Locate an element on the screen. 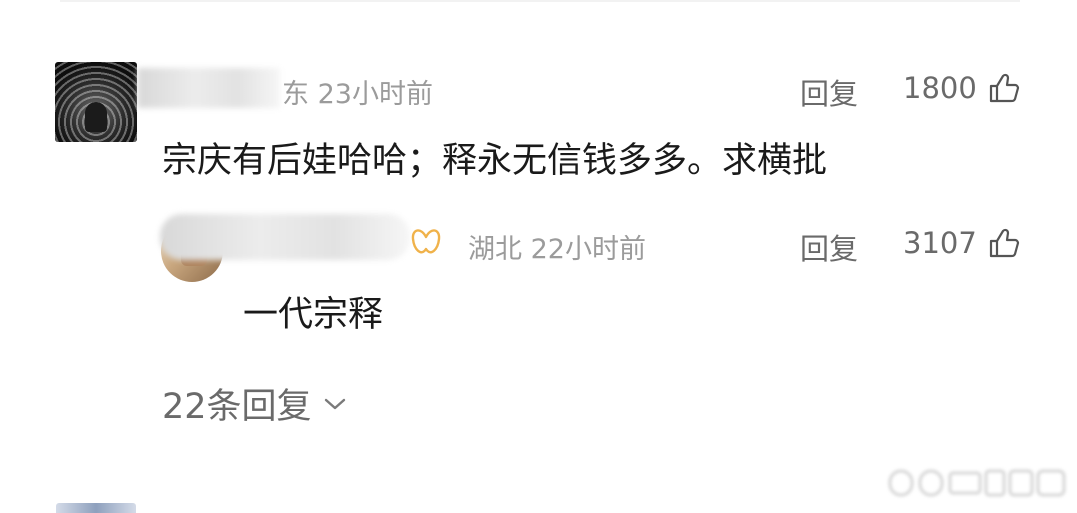  next-commenter-avatar is located at coordinates (96, 508).